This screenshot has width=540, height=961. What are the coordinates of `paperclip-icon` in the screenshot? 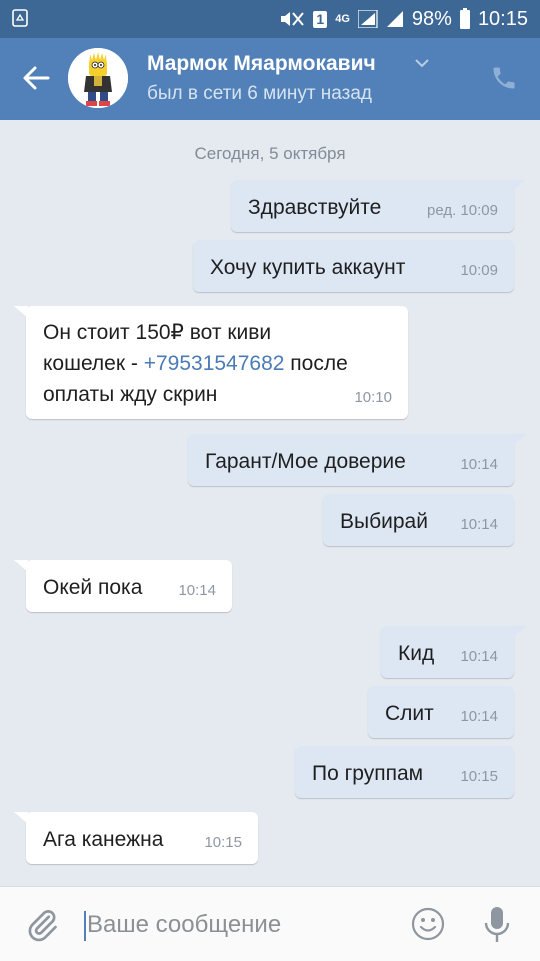 It's located at (42, 925).